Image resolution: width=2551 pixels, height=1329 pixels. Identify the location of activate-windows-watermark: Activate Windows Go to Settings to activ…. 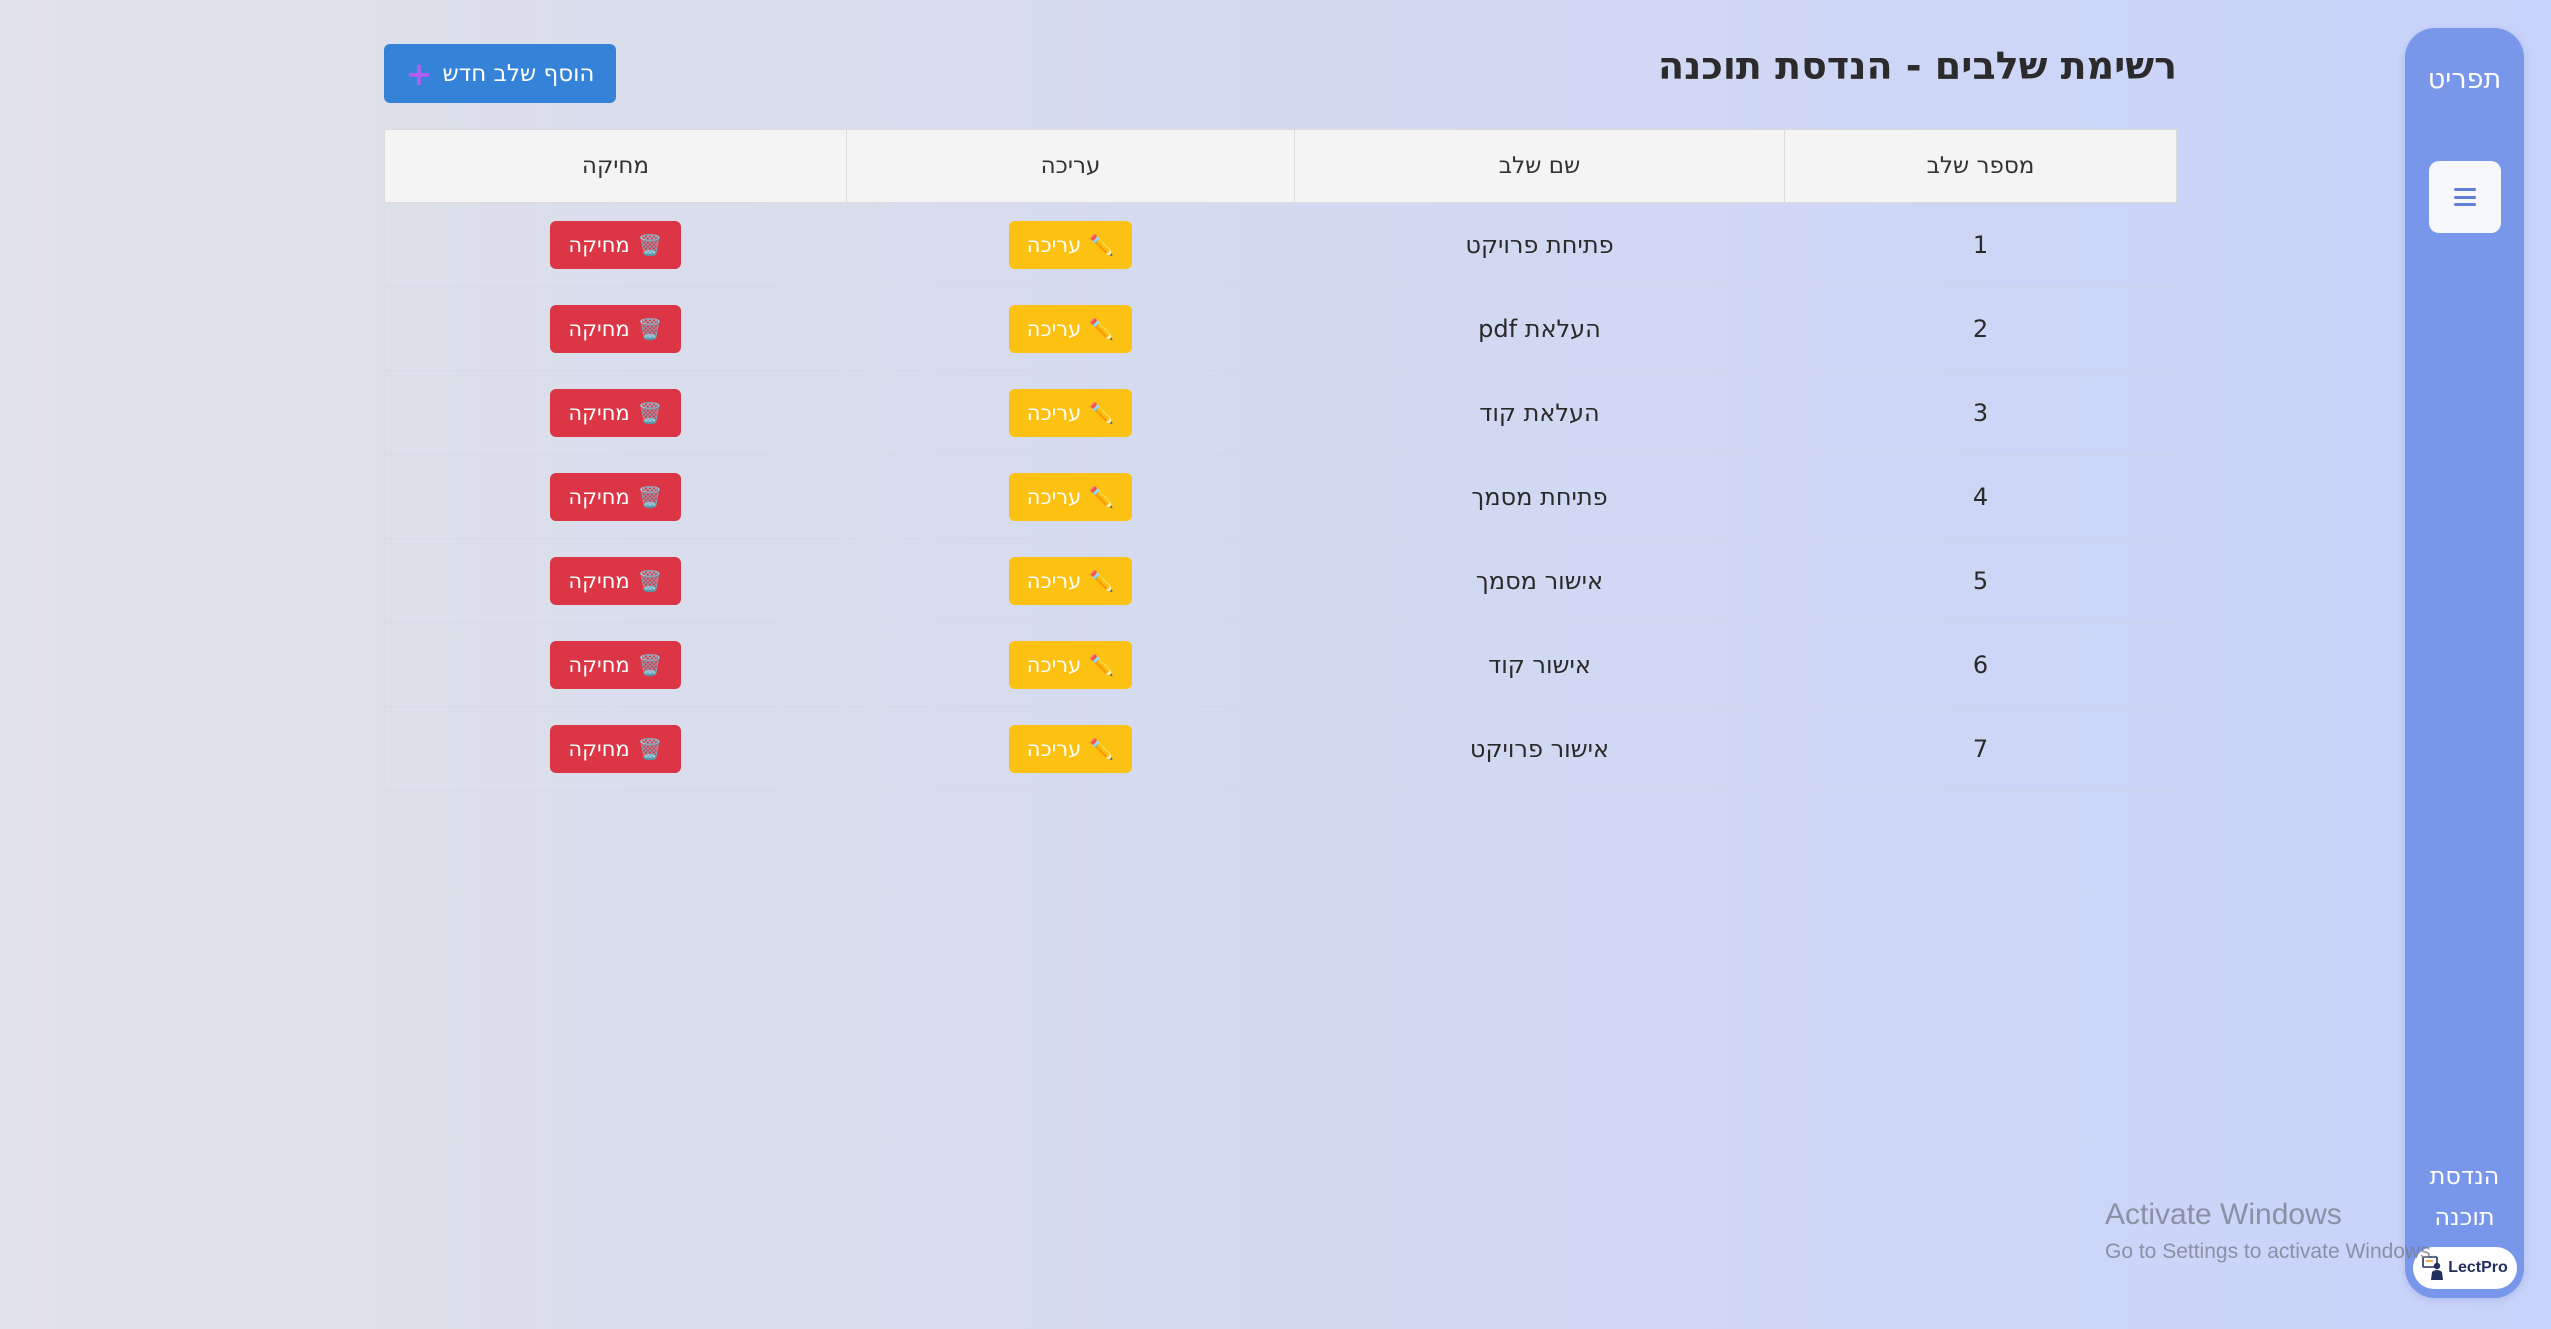
(2271, 1231).